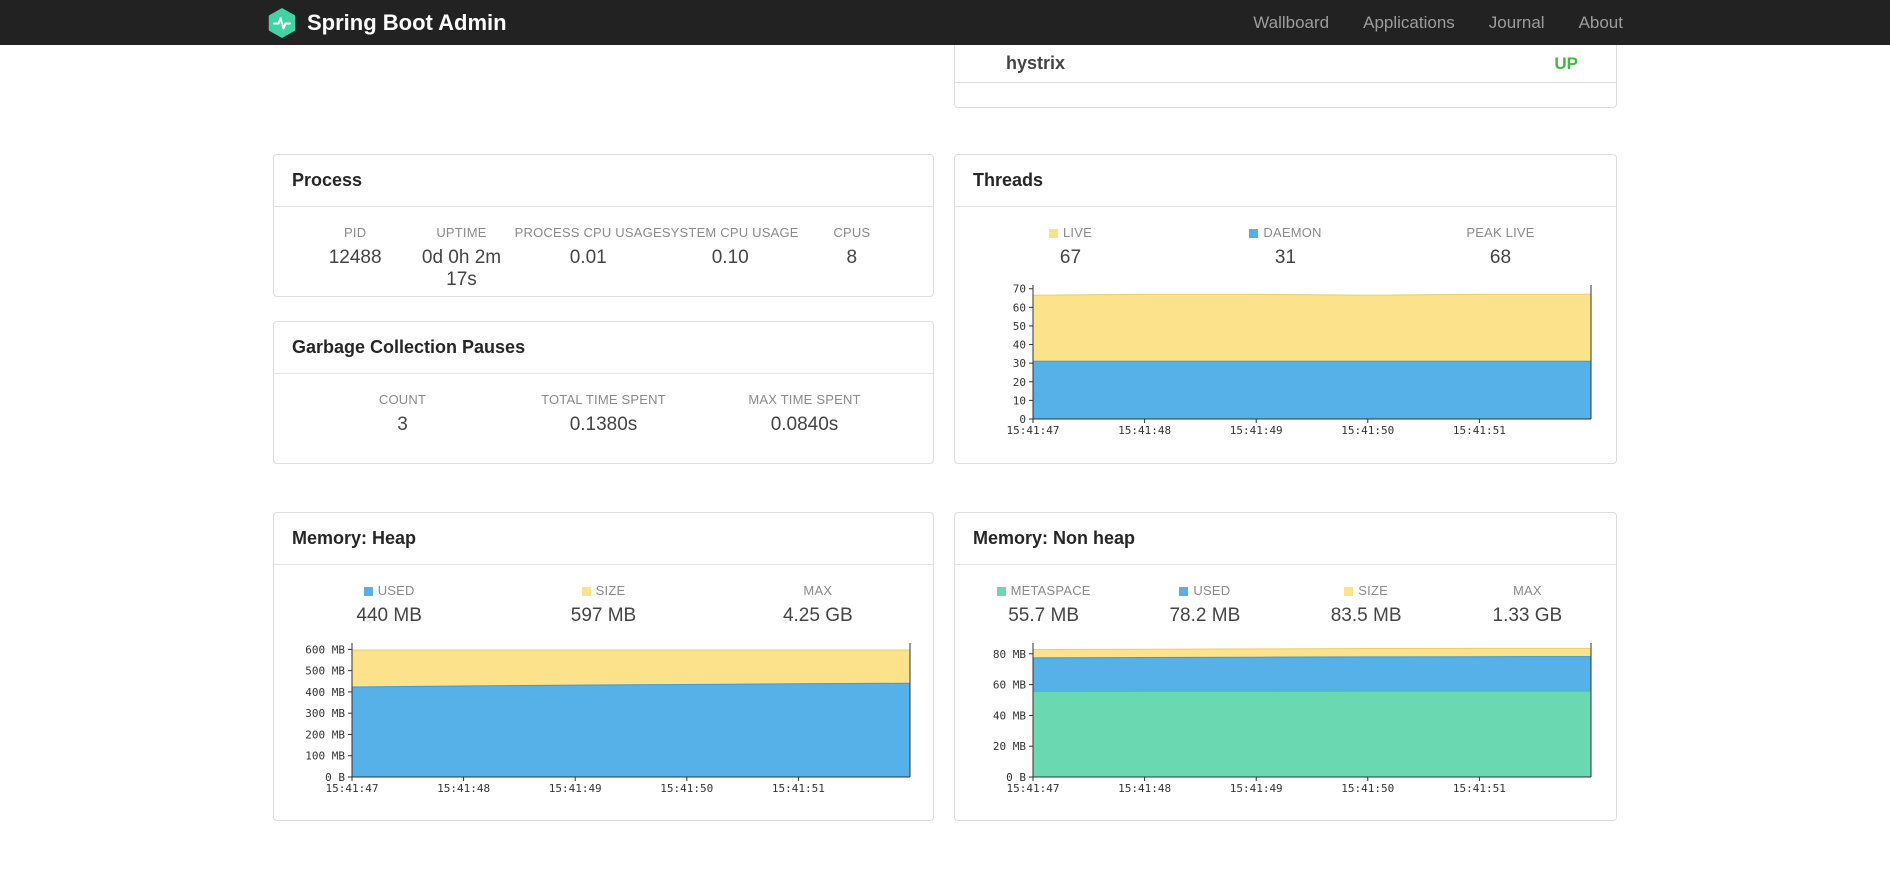 This screenshot has height=892, width=1890. What do you see at coordinates (1043, 615) in the screenshot?
I see `legend-value: 55.7 MB` at bounding box center [1043, 615].